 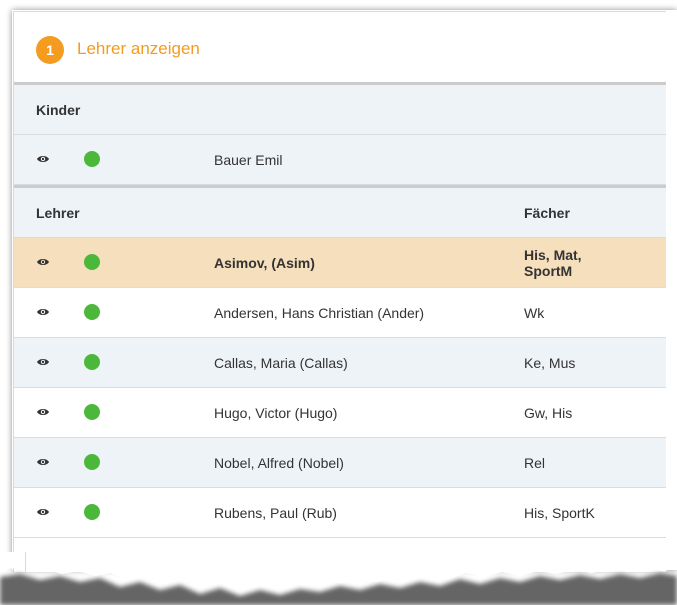 What do you see at coordinates (319, 313) in the screenshot?
I see `teacher-name: Andersen, Hans Christian (Ander)` at bounding box center [319, 313].